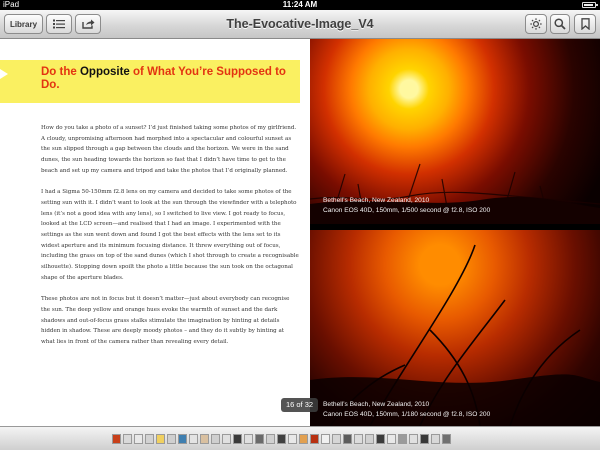  Describe the element at coordinates (60, 72) in the screenshot. I see `headline-part1: Do the` at that location.